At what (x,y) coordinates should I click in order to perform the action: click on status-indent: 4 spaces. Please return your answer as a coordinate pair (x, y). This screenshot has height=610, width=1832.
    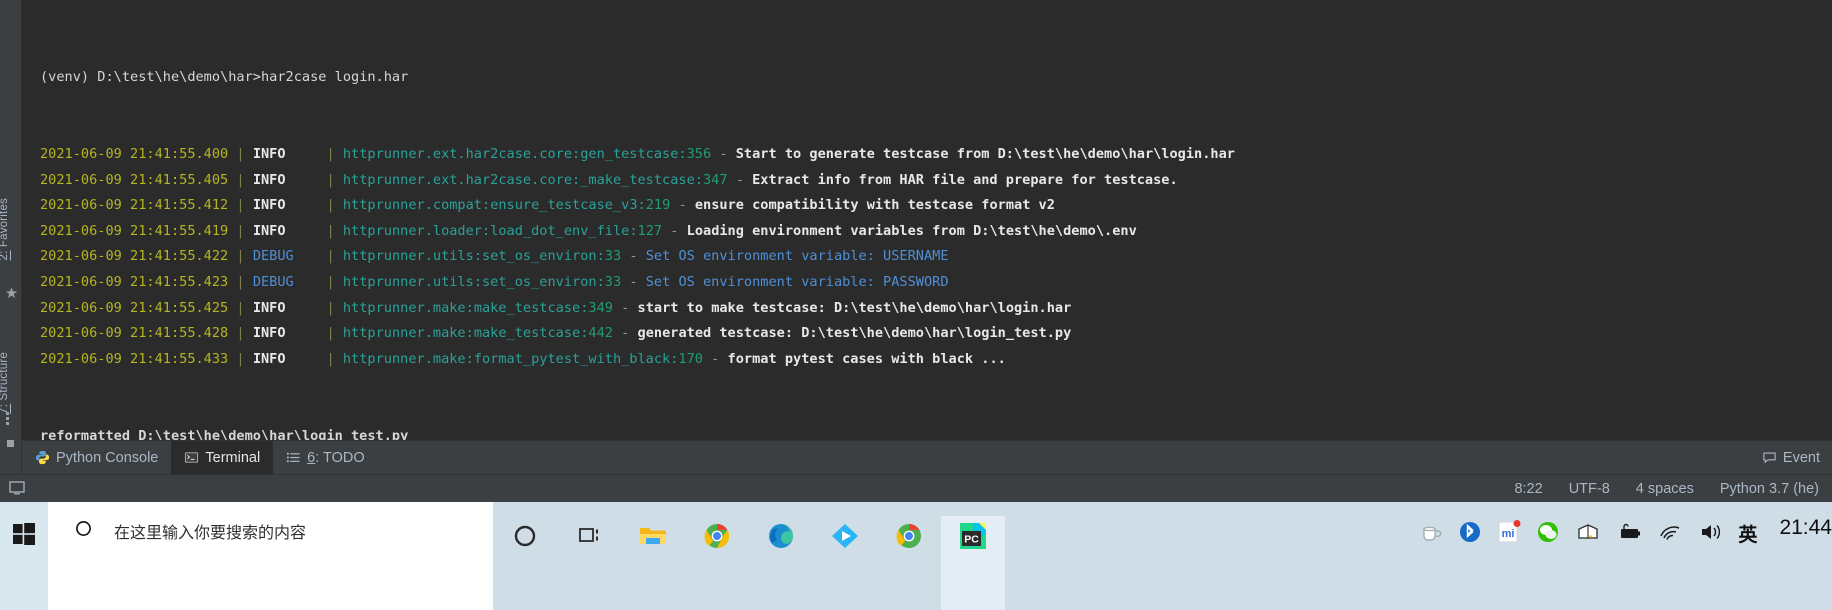
    Looking at the image, I should click on (1665, 489).